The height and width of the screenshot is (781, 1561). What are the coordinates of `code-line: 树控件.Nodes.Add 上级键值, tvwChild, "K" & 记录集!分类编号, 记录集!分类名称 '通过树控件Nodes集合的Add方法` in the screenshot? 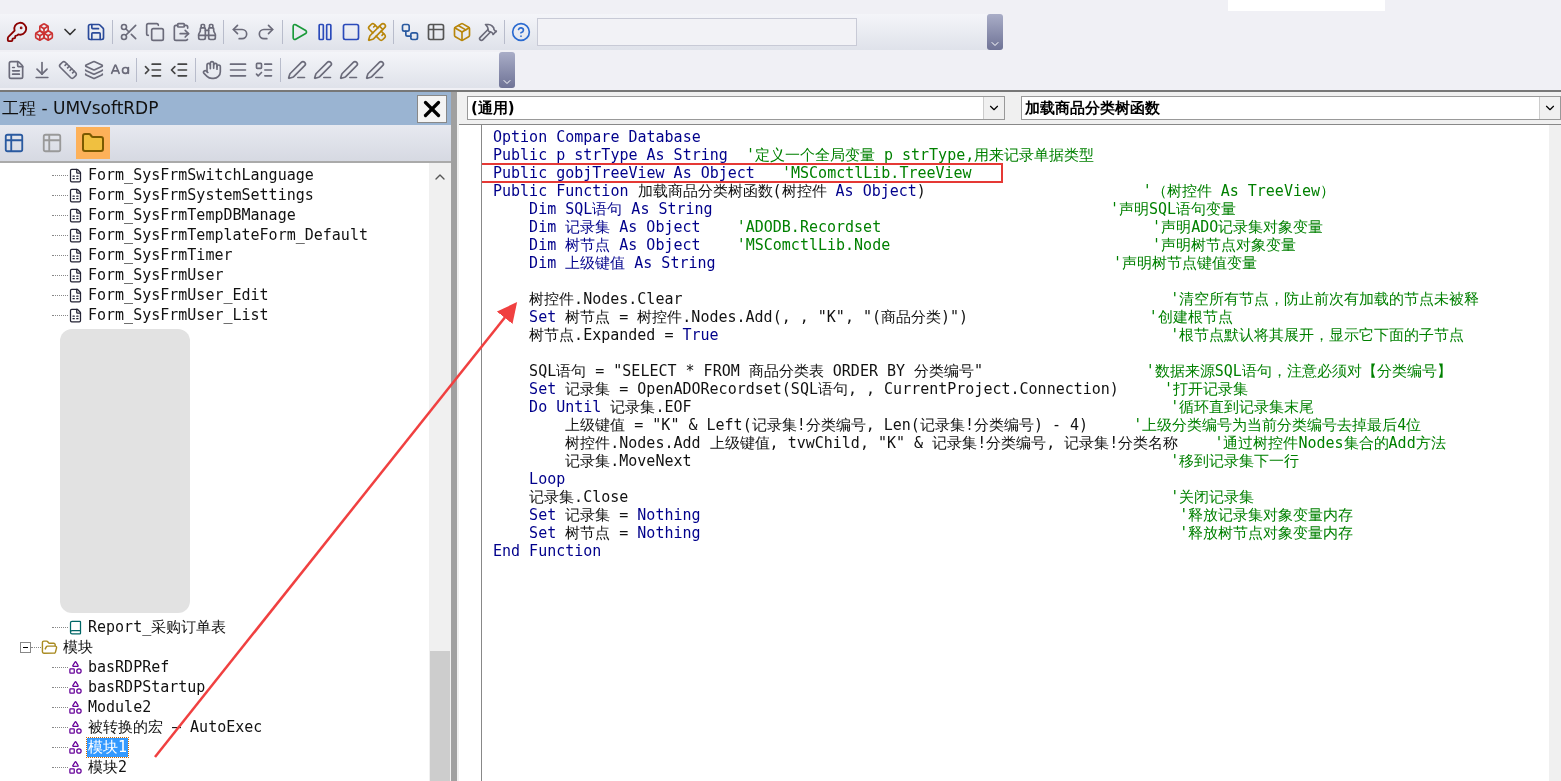 It's located at (1005, 443).